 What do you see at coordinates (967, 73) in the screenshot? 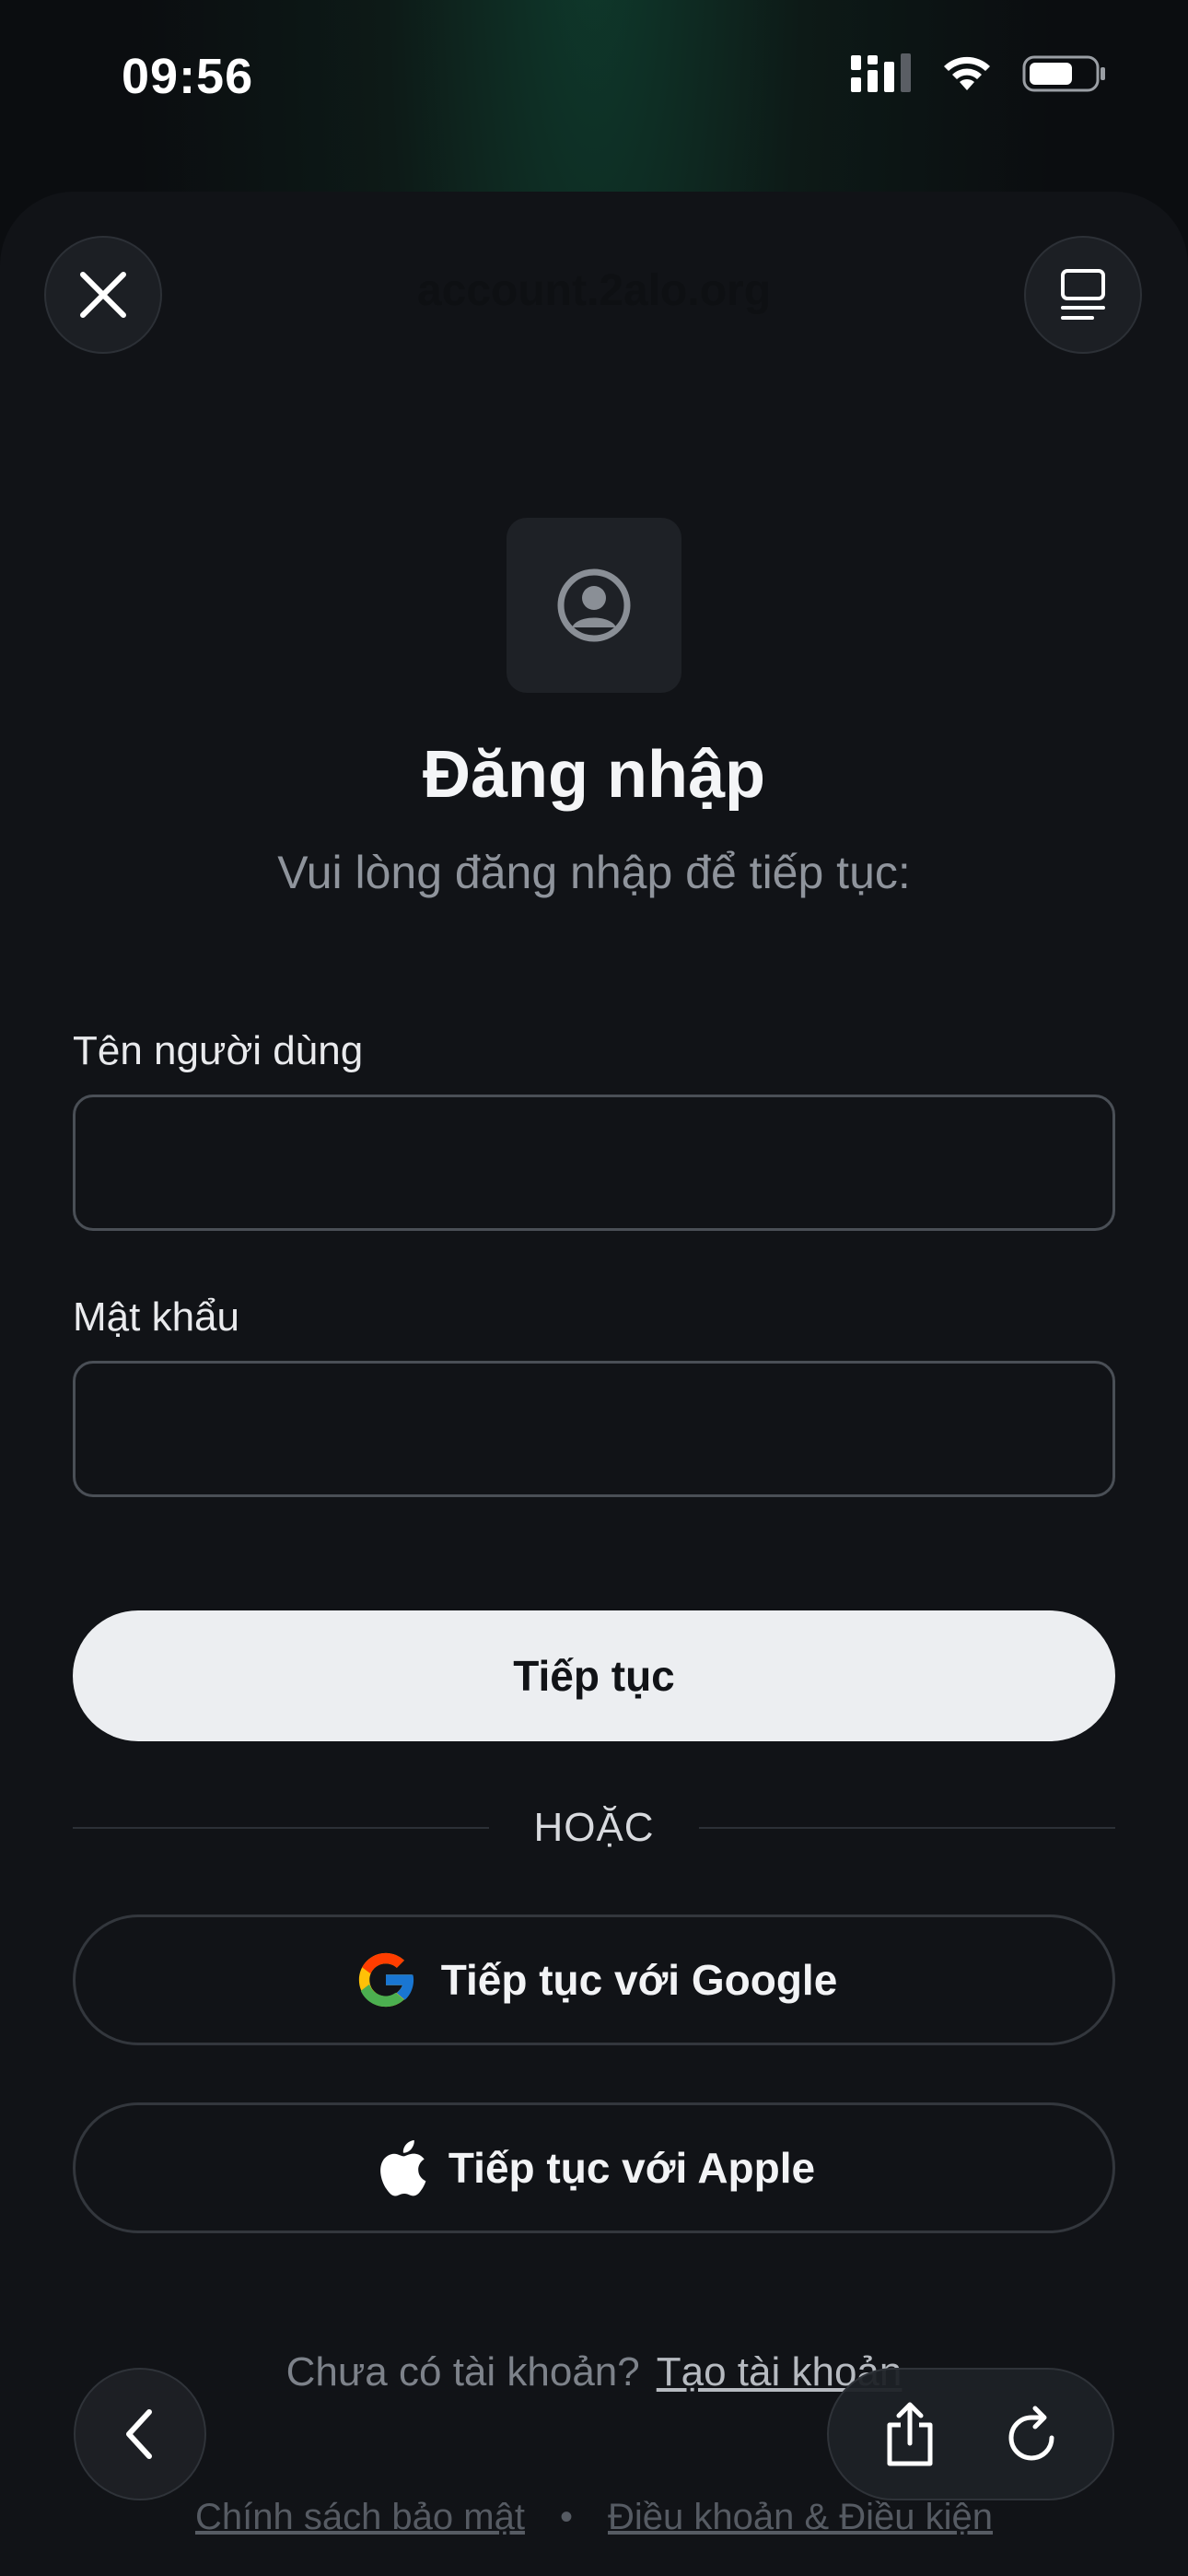
I see `wifi-icon` at bounding box center [967, 73].